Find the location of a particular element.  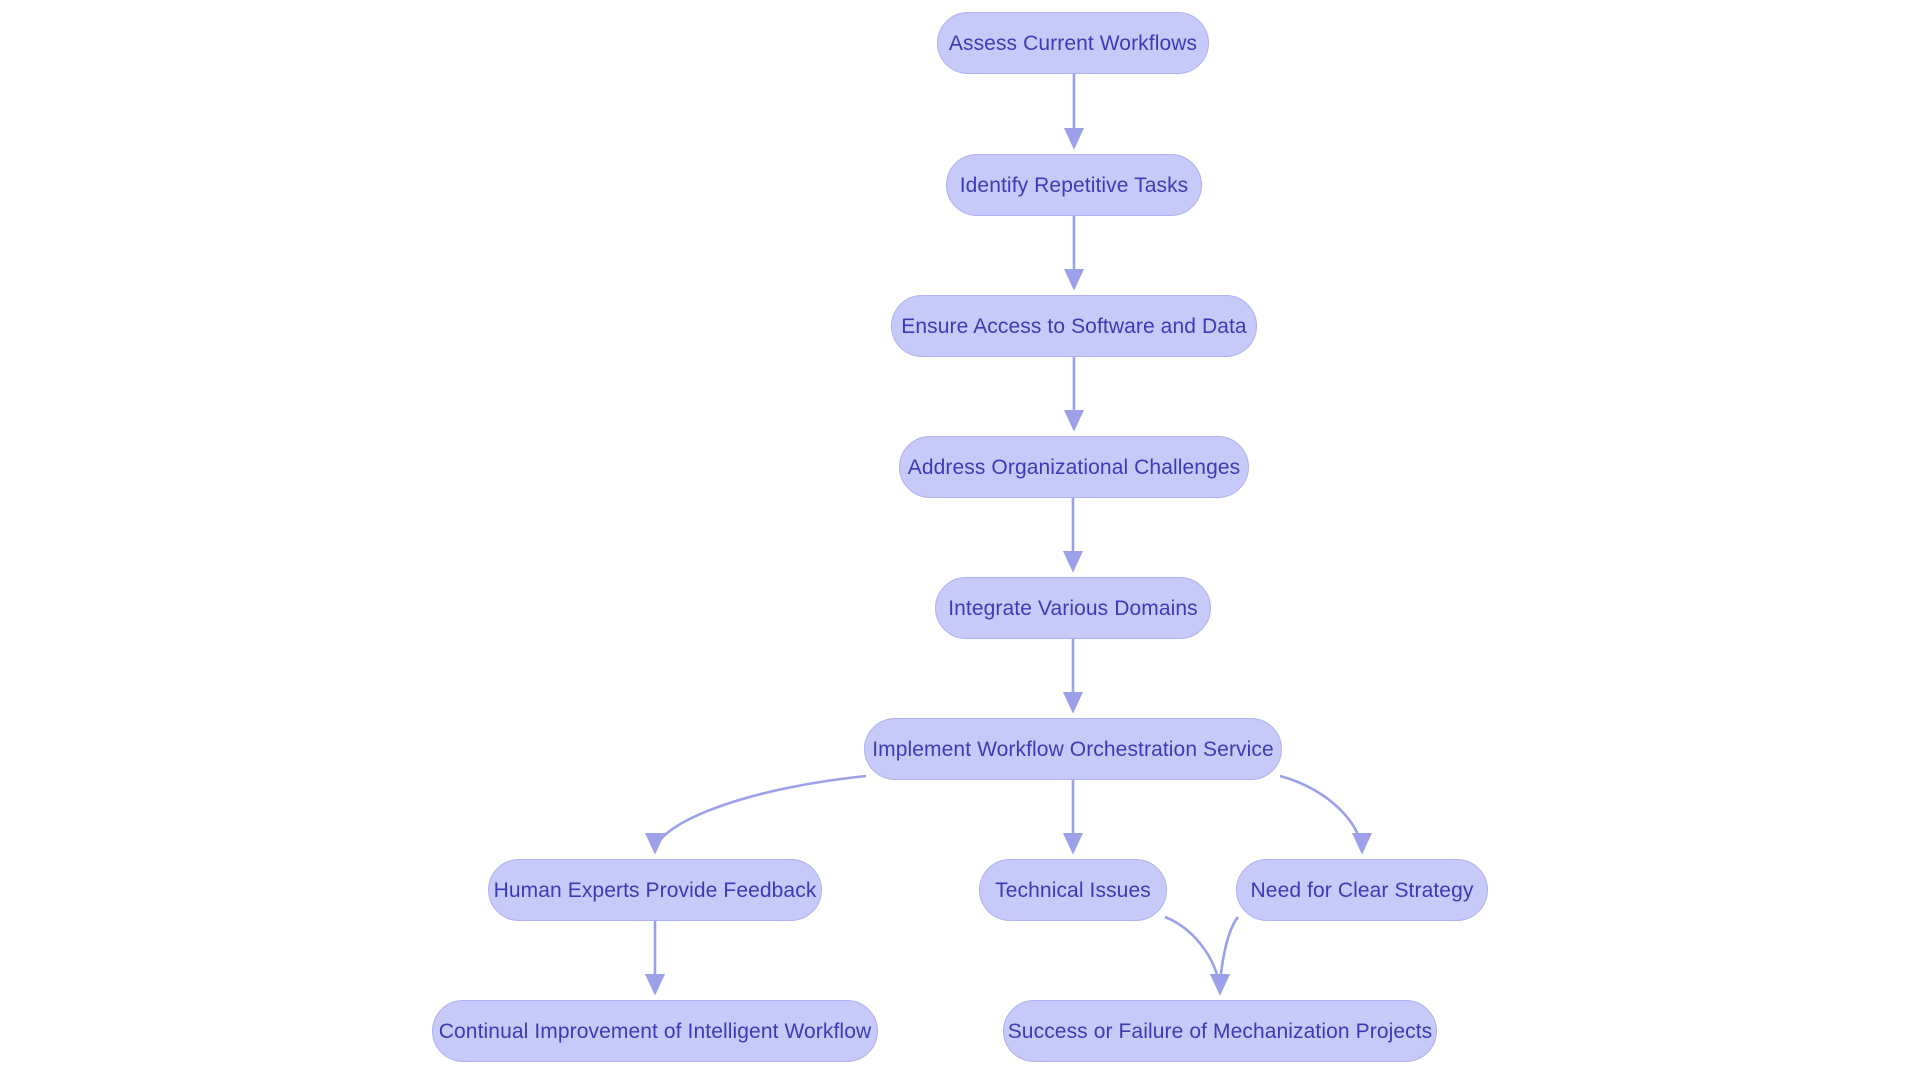

flow-node-address_challenges: Address Organizational Challenges is located at coordinates (1074, 467).